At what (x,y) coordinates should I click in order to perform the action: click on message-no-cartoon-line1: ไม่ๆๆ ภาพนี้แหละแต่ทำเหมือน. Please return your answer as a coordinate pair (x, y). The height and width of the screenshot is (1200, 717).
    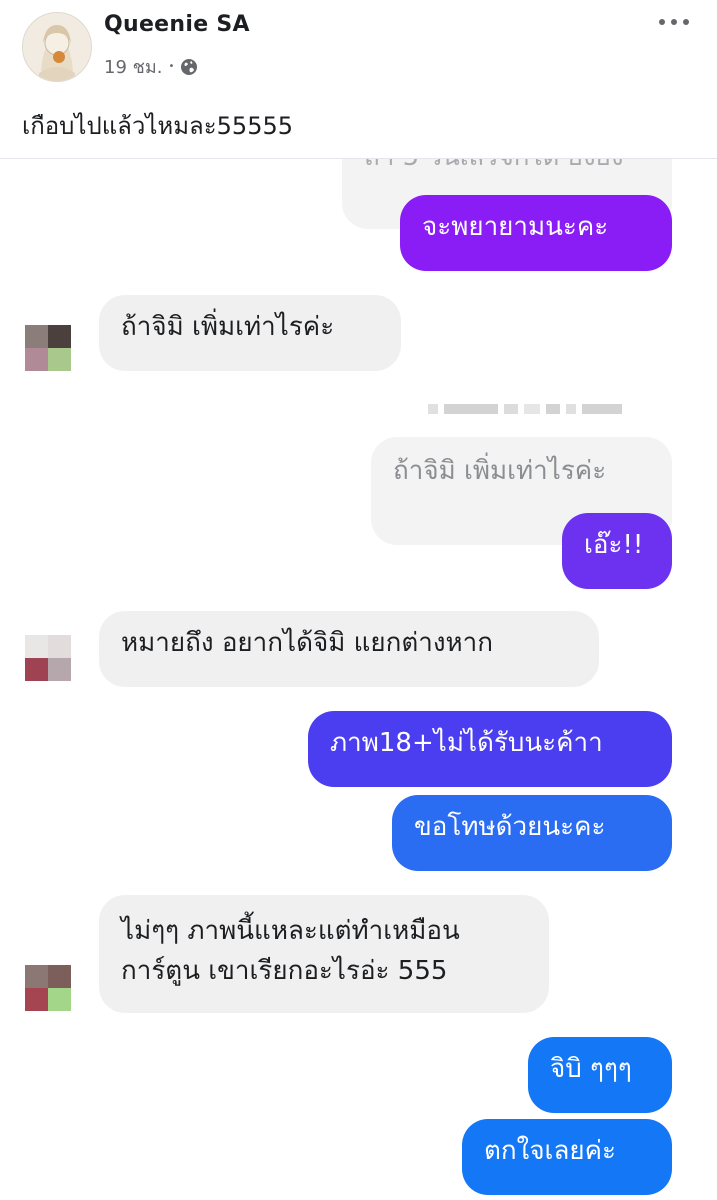
    Looking at the image, I should click on (290, 931).